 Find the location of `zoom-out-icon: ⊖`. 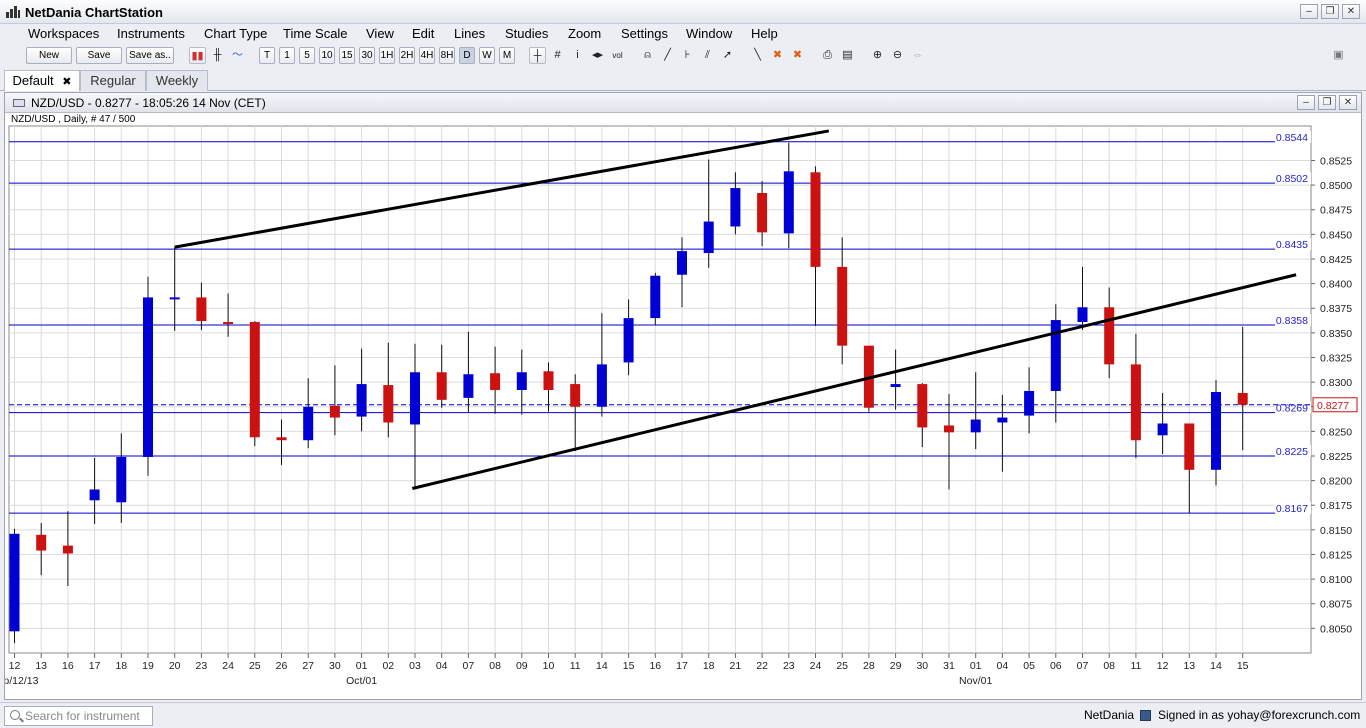

zoom-out-icon: ⊖ is located at coordinates (897, 55).